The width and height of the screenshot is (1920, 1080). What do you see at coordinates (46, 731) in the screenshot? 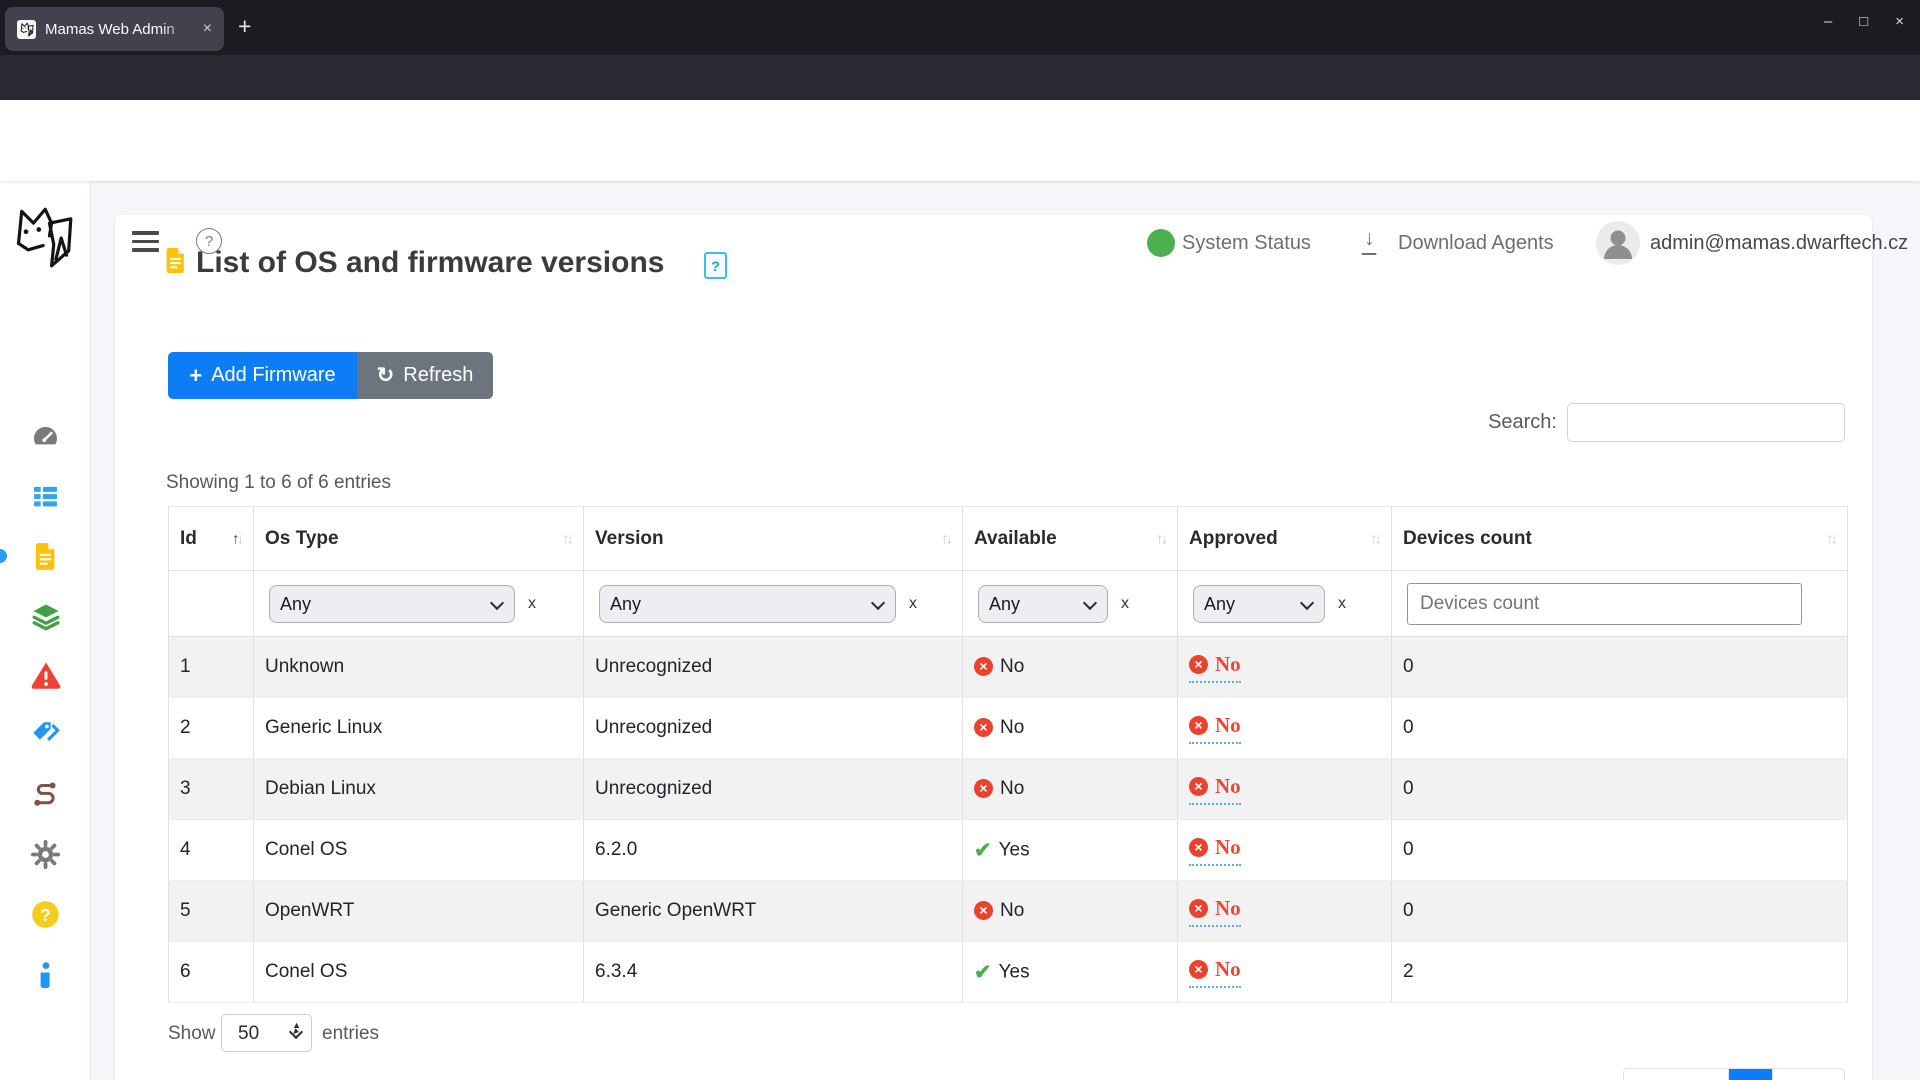
I see `tags-icon` at bounding box center [46, 731].